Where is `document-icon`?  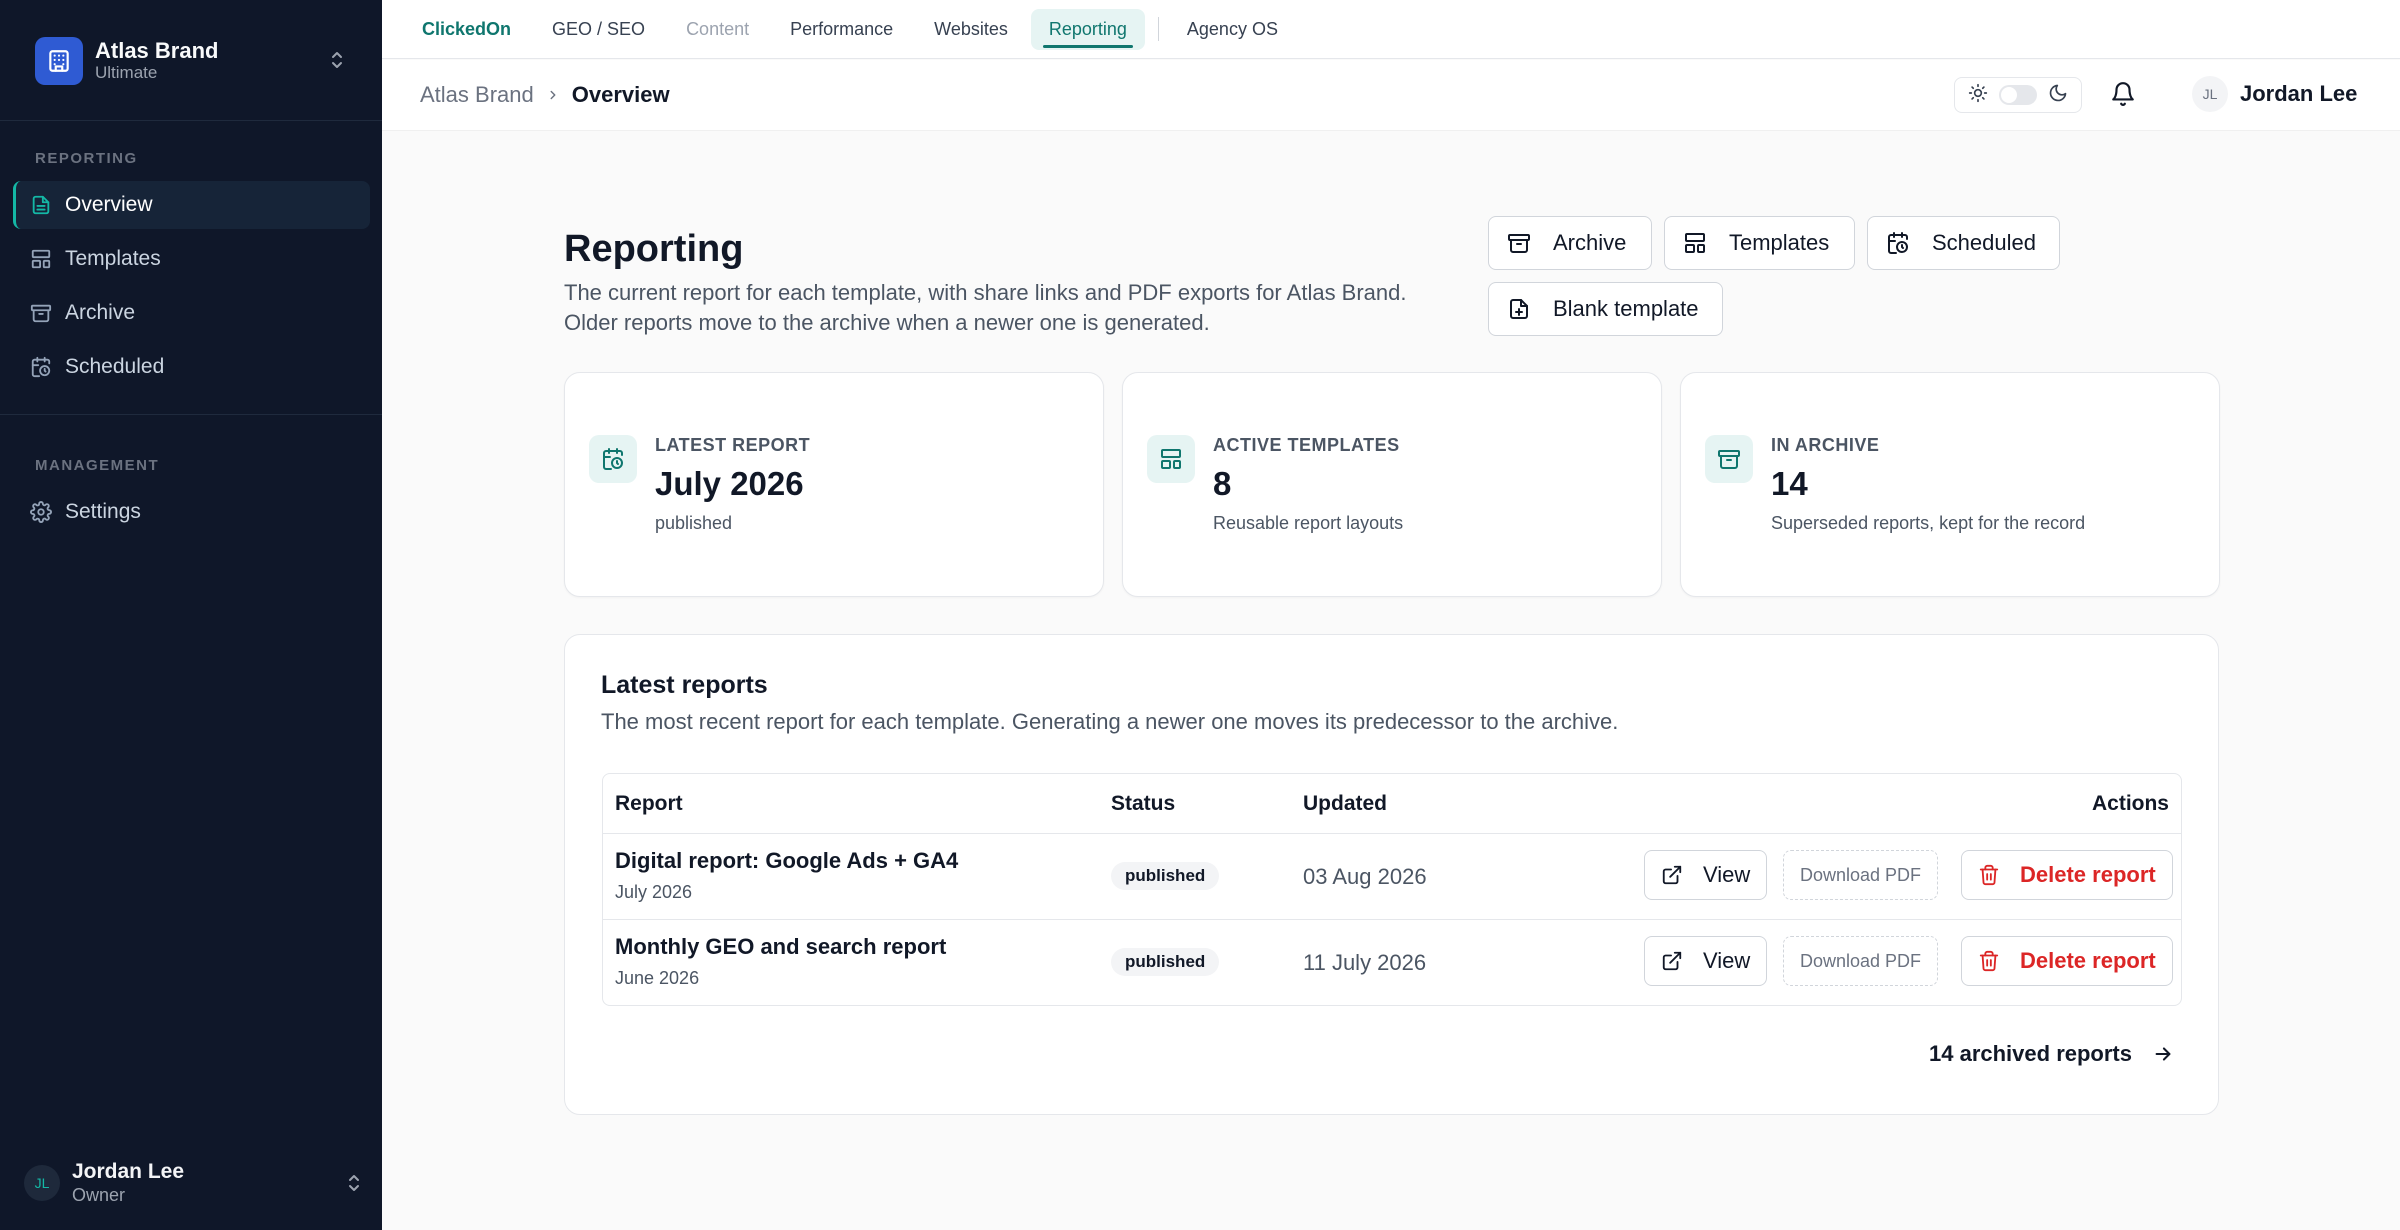
document-icon is located at coordinates (41, 205).